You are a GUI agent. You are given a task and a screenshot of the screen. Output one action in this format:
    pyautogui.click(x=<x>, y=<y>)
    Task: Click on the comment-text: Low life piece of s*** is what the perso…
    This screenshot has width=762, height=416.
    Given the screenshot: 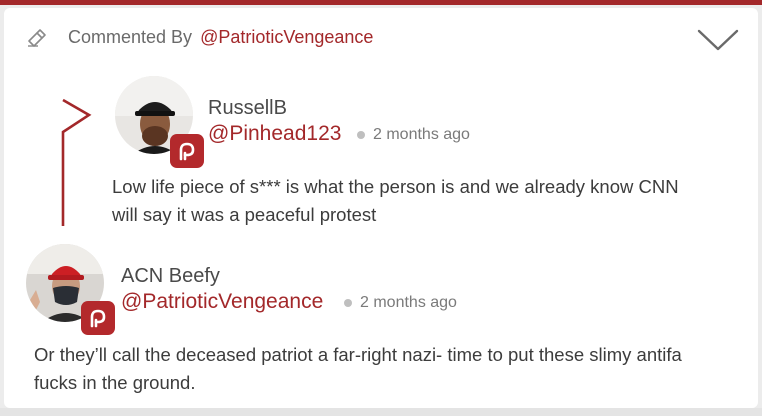 What is the action you would take?
    pyautogui.click(x=395, y=200)
    